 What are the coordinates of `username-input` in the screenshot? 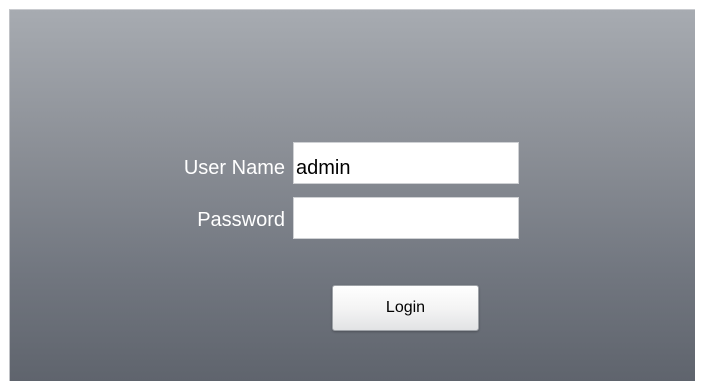 It's located at (406, 163).